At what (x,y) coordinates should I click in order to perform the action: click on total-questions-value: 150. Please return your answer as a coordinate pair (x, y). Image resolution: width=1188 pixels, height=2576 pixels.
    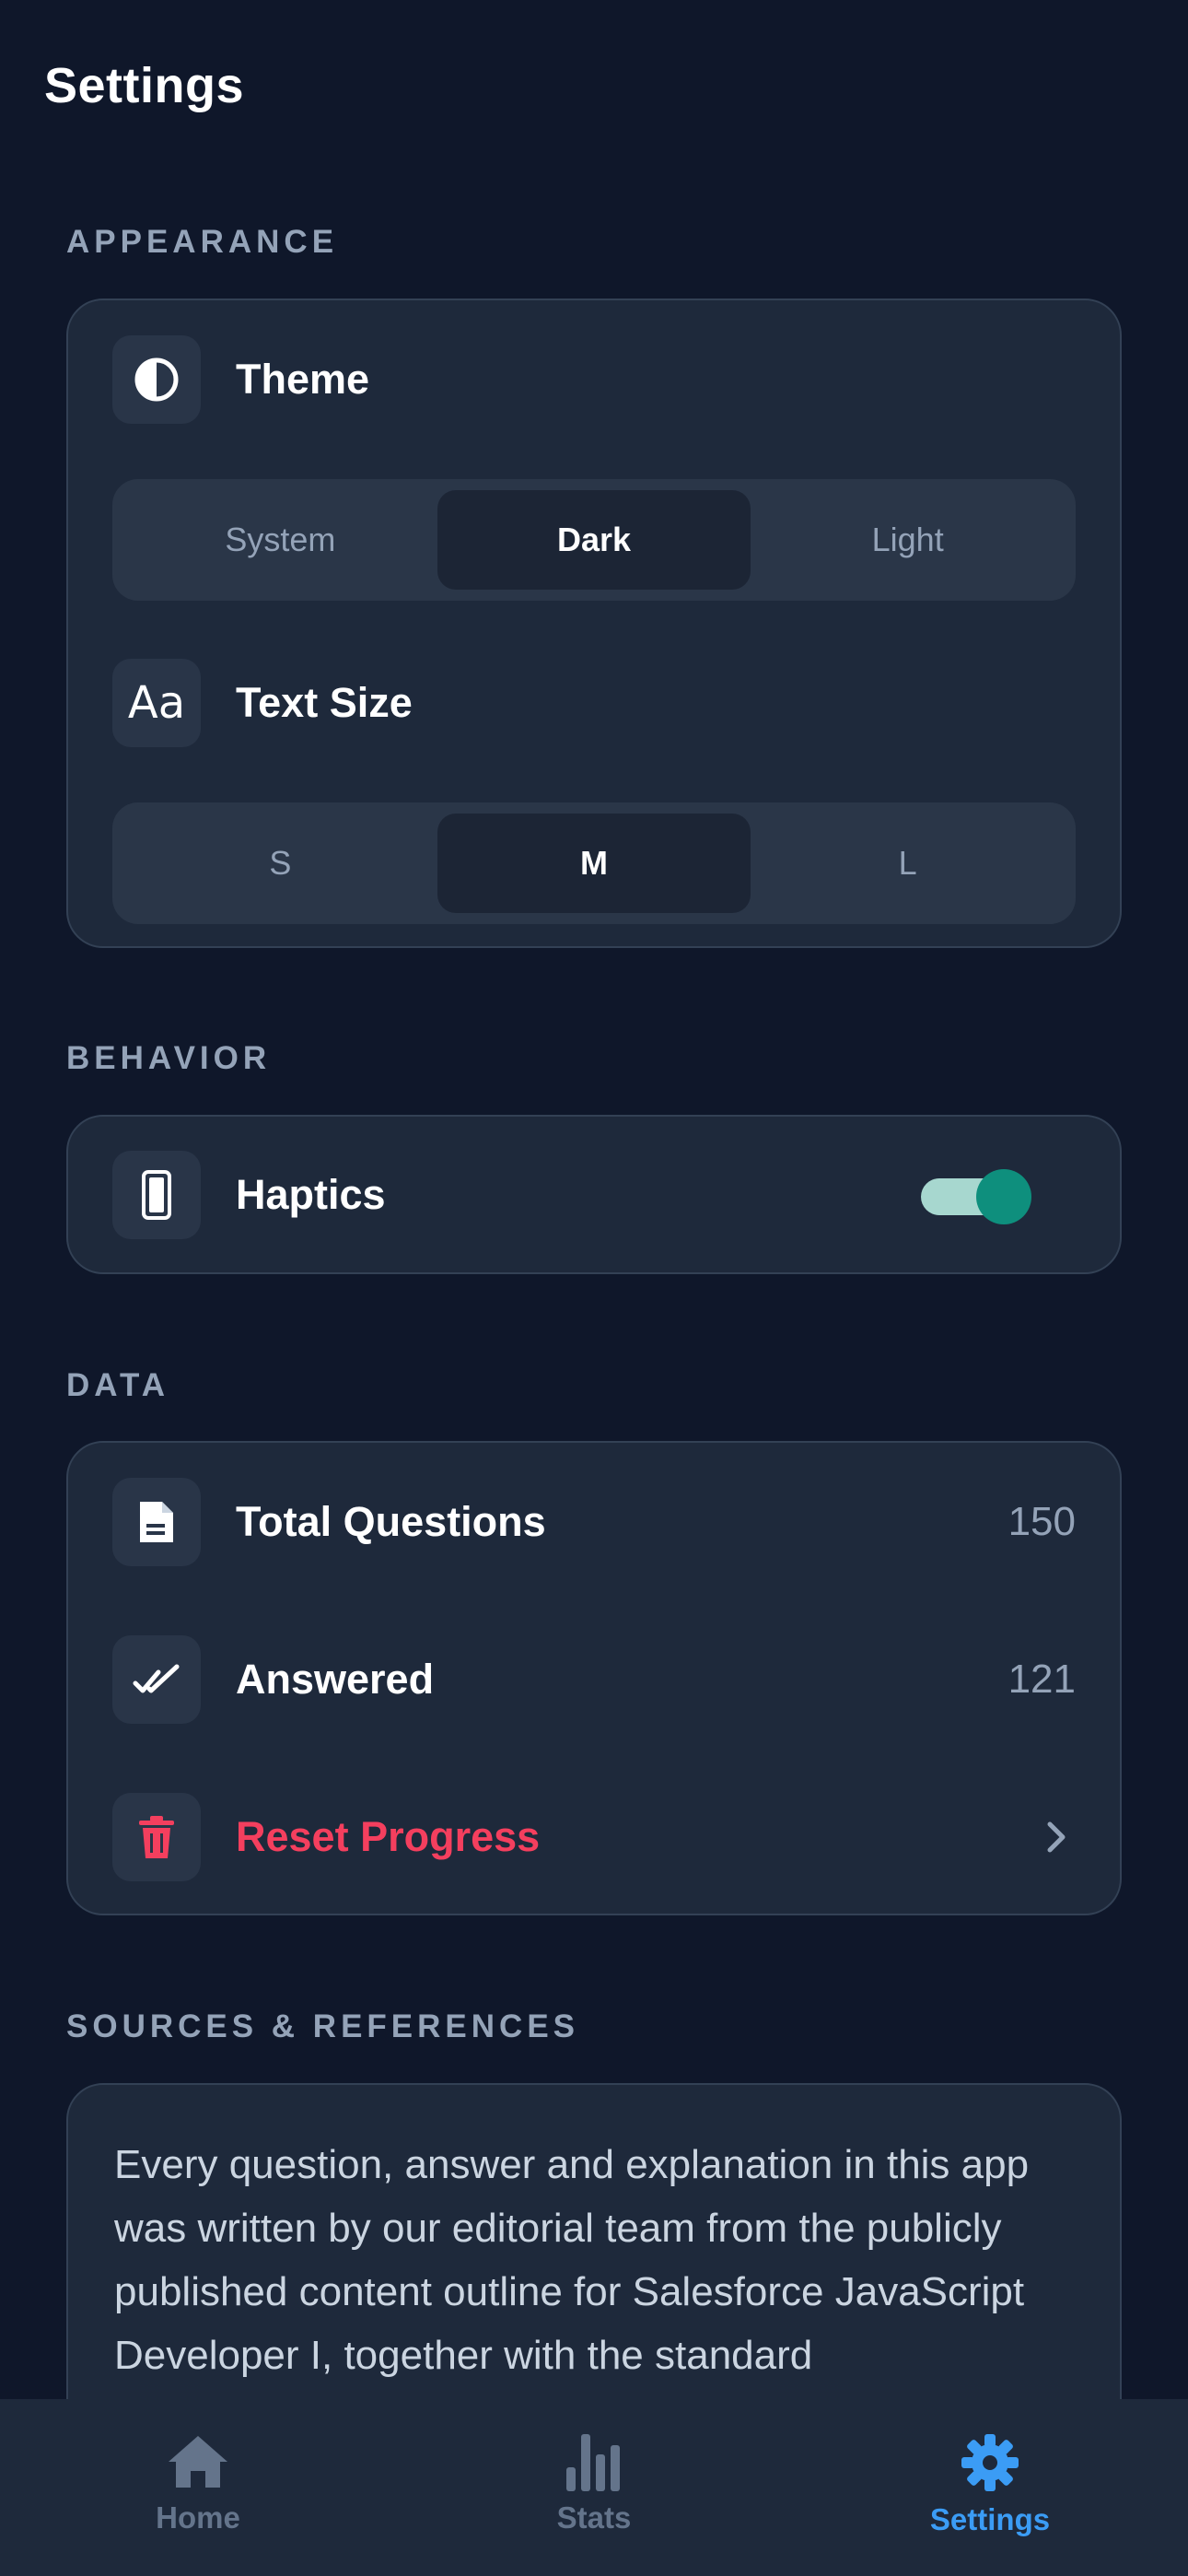
    Looking at the image, I should click on (1041, 1521).